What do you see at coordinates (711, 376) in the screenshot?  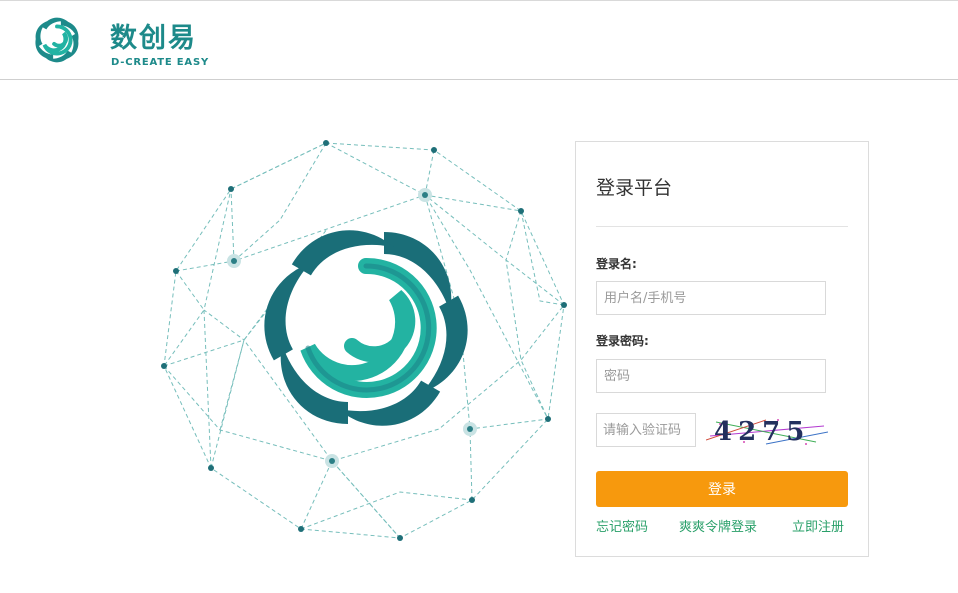 I see `password-input` at bounding box center [711, 376].